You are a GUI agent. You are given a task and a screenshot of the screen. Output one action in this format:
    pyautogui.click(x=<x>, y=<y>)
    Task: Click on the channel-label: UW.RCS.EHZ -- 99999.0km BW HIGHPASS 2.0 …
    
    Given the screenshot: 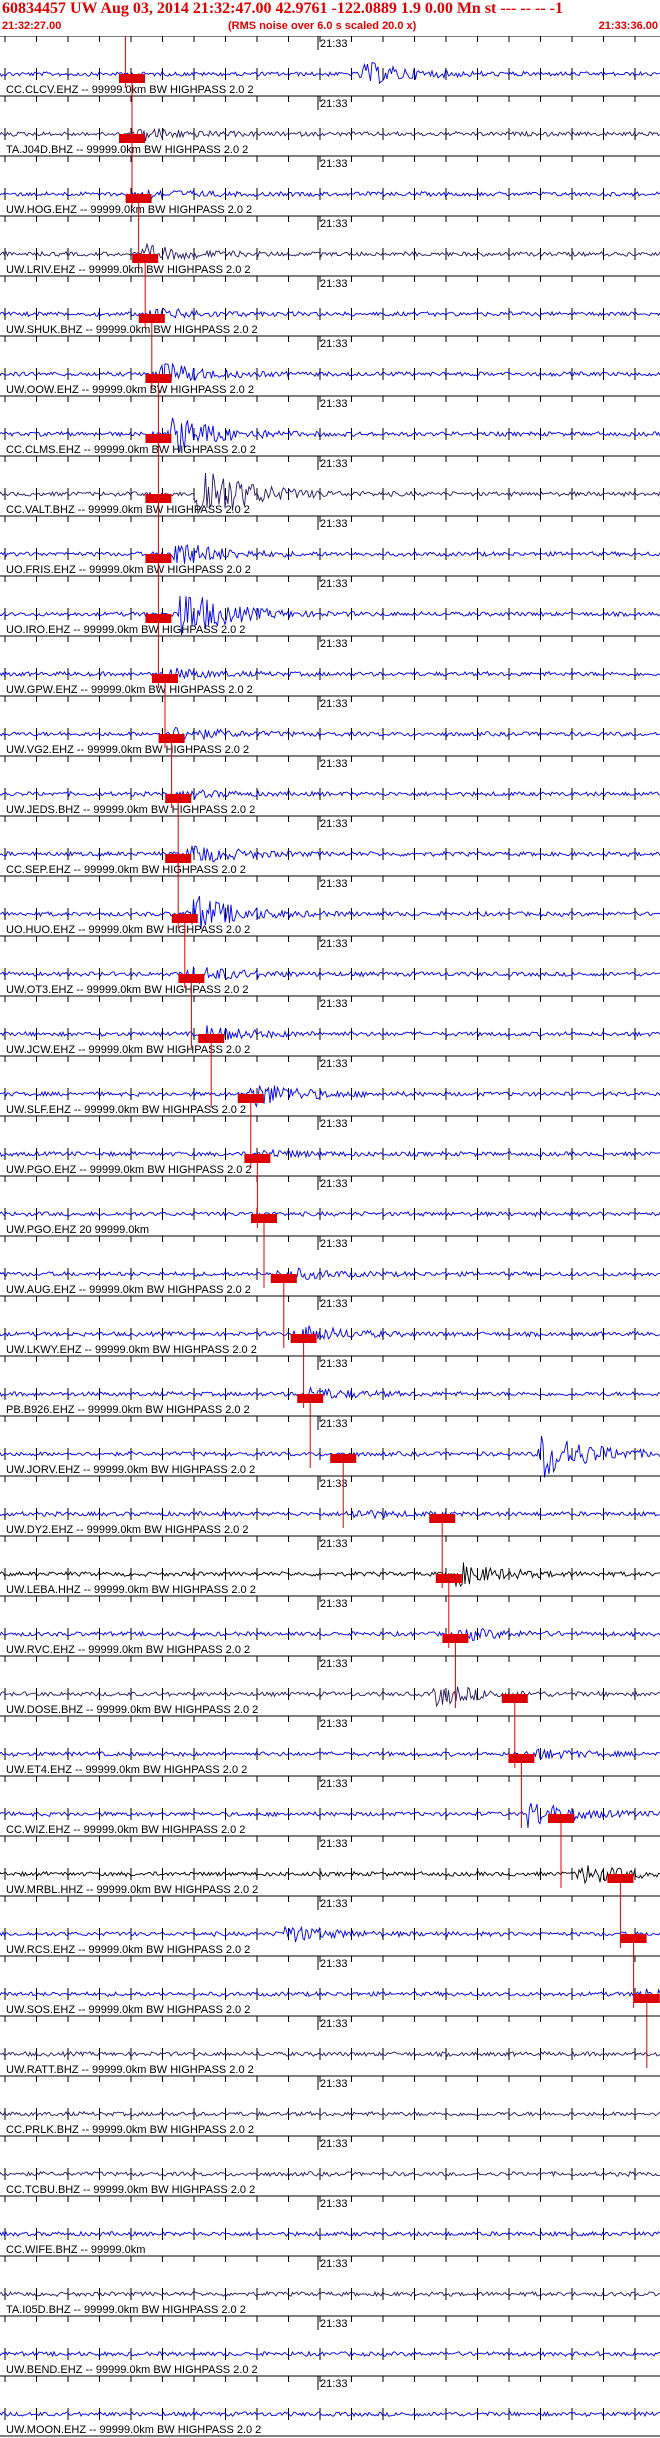 What is the action you would take?
    pyautogui.click(x=128, y=1950)
    